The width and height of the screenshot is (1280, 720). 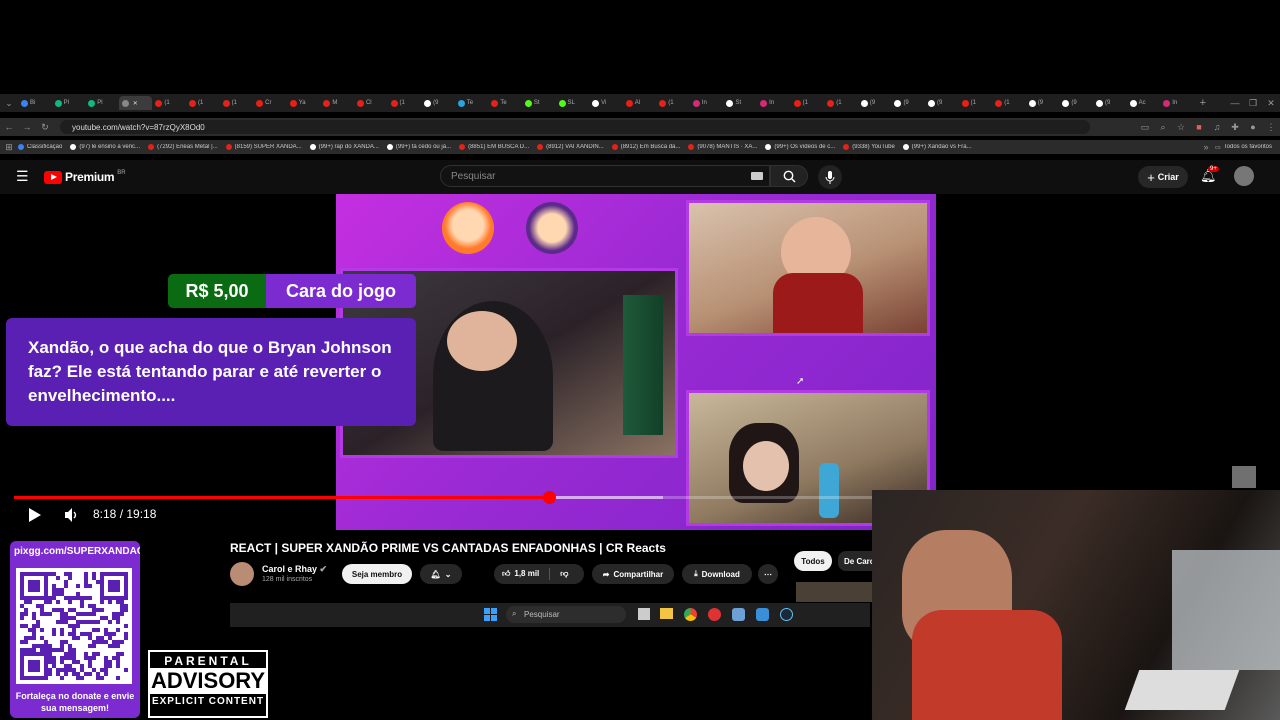 I want to click on share-button: ➦ Compartilhar, so click(x=633, y=574).